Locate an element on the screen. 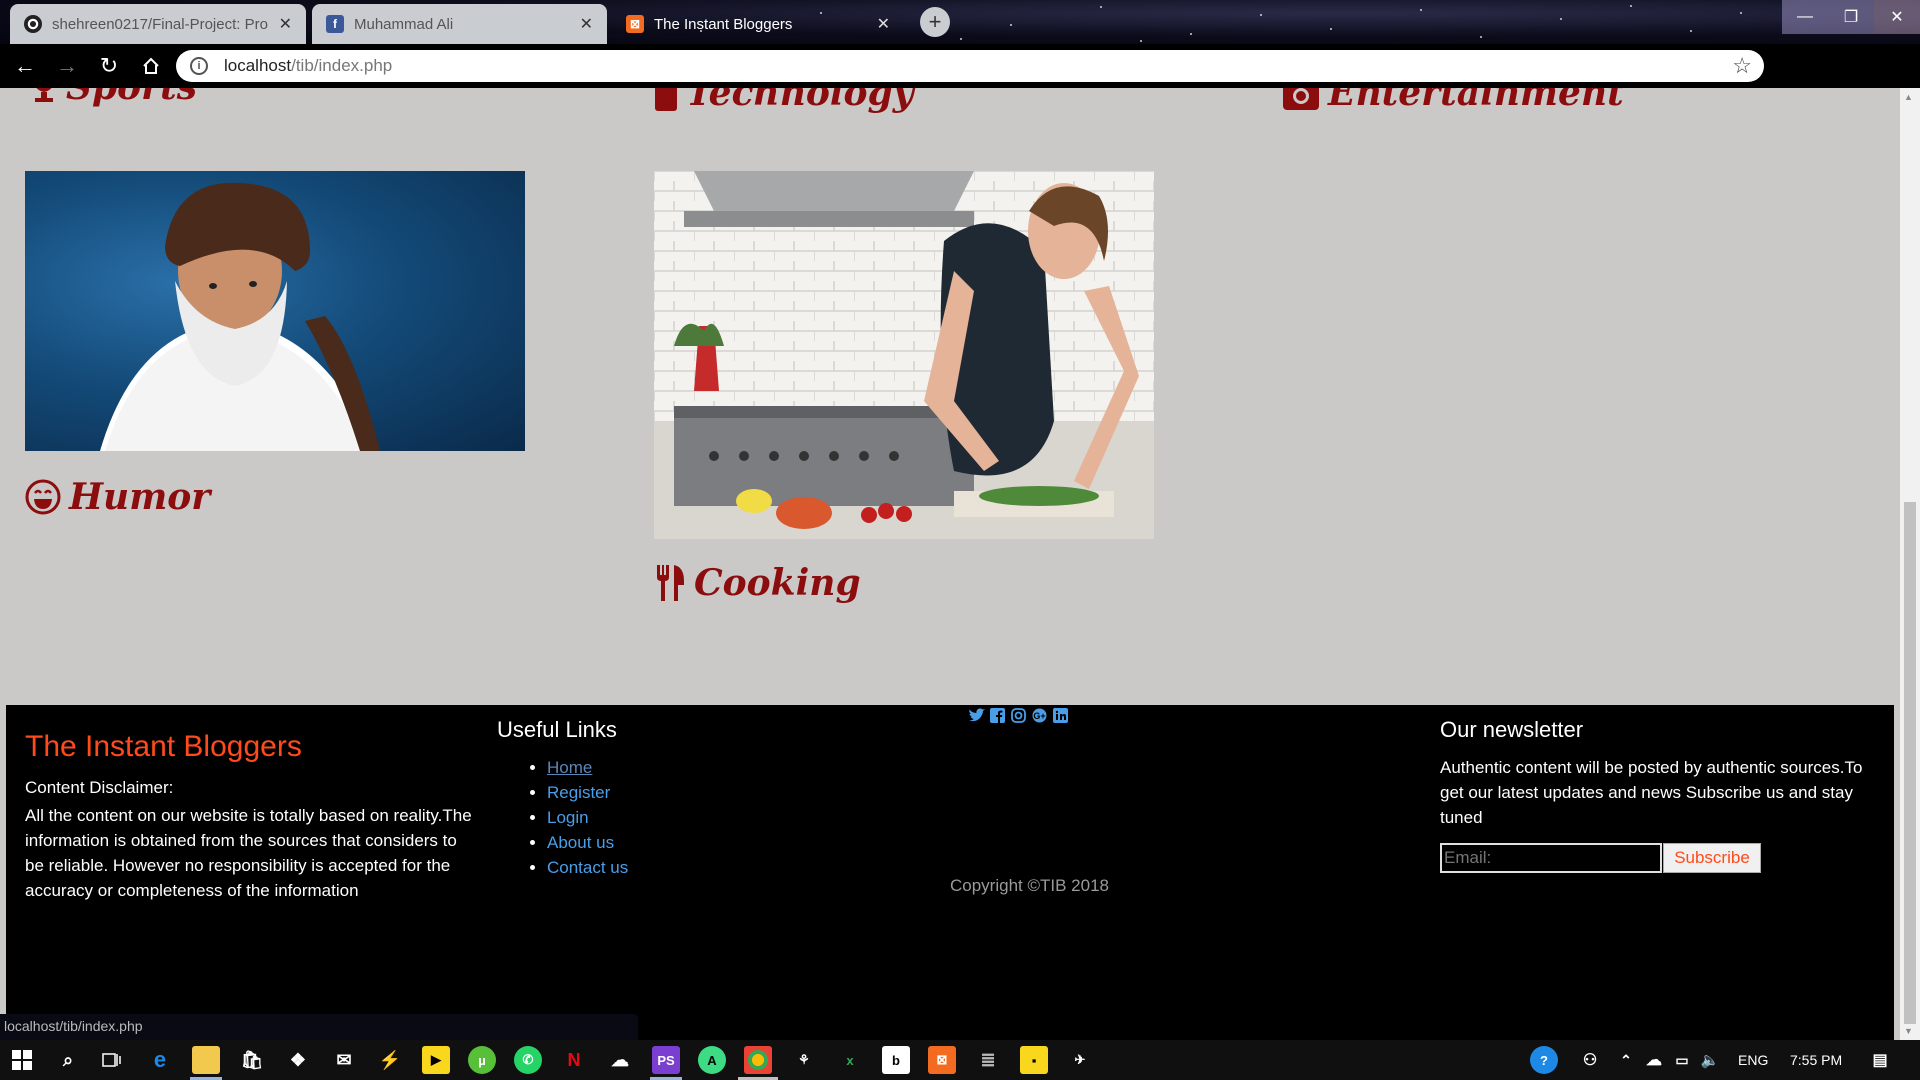 Image resolution: width=1920 pixels, height=1080 pixels. category-heading-entertainment: Entertainment is located at coordinates (1453, 101).